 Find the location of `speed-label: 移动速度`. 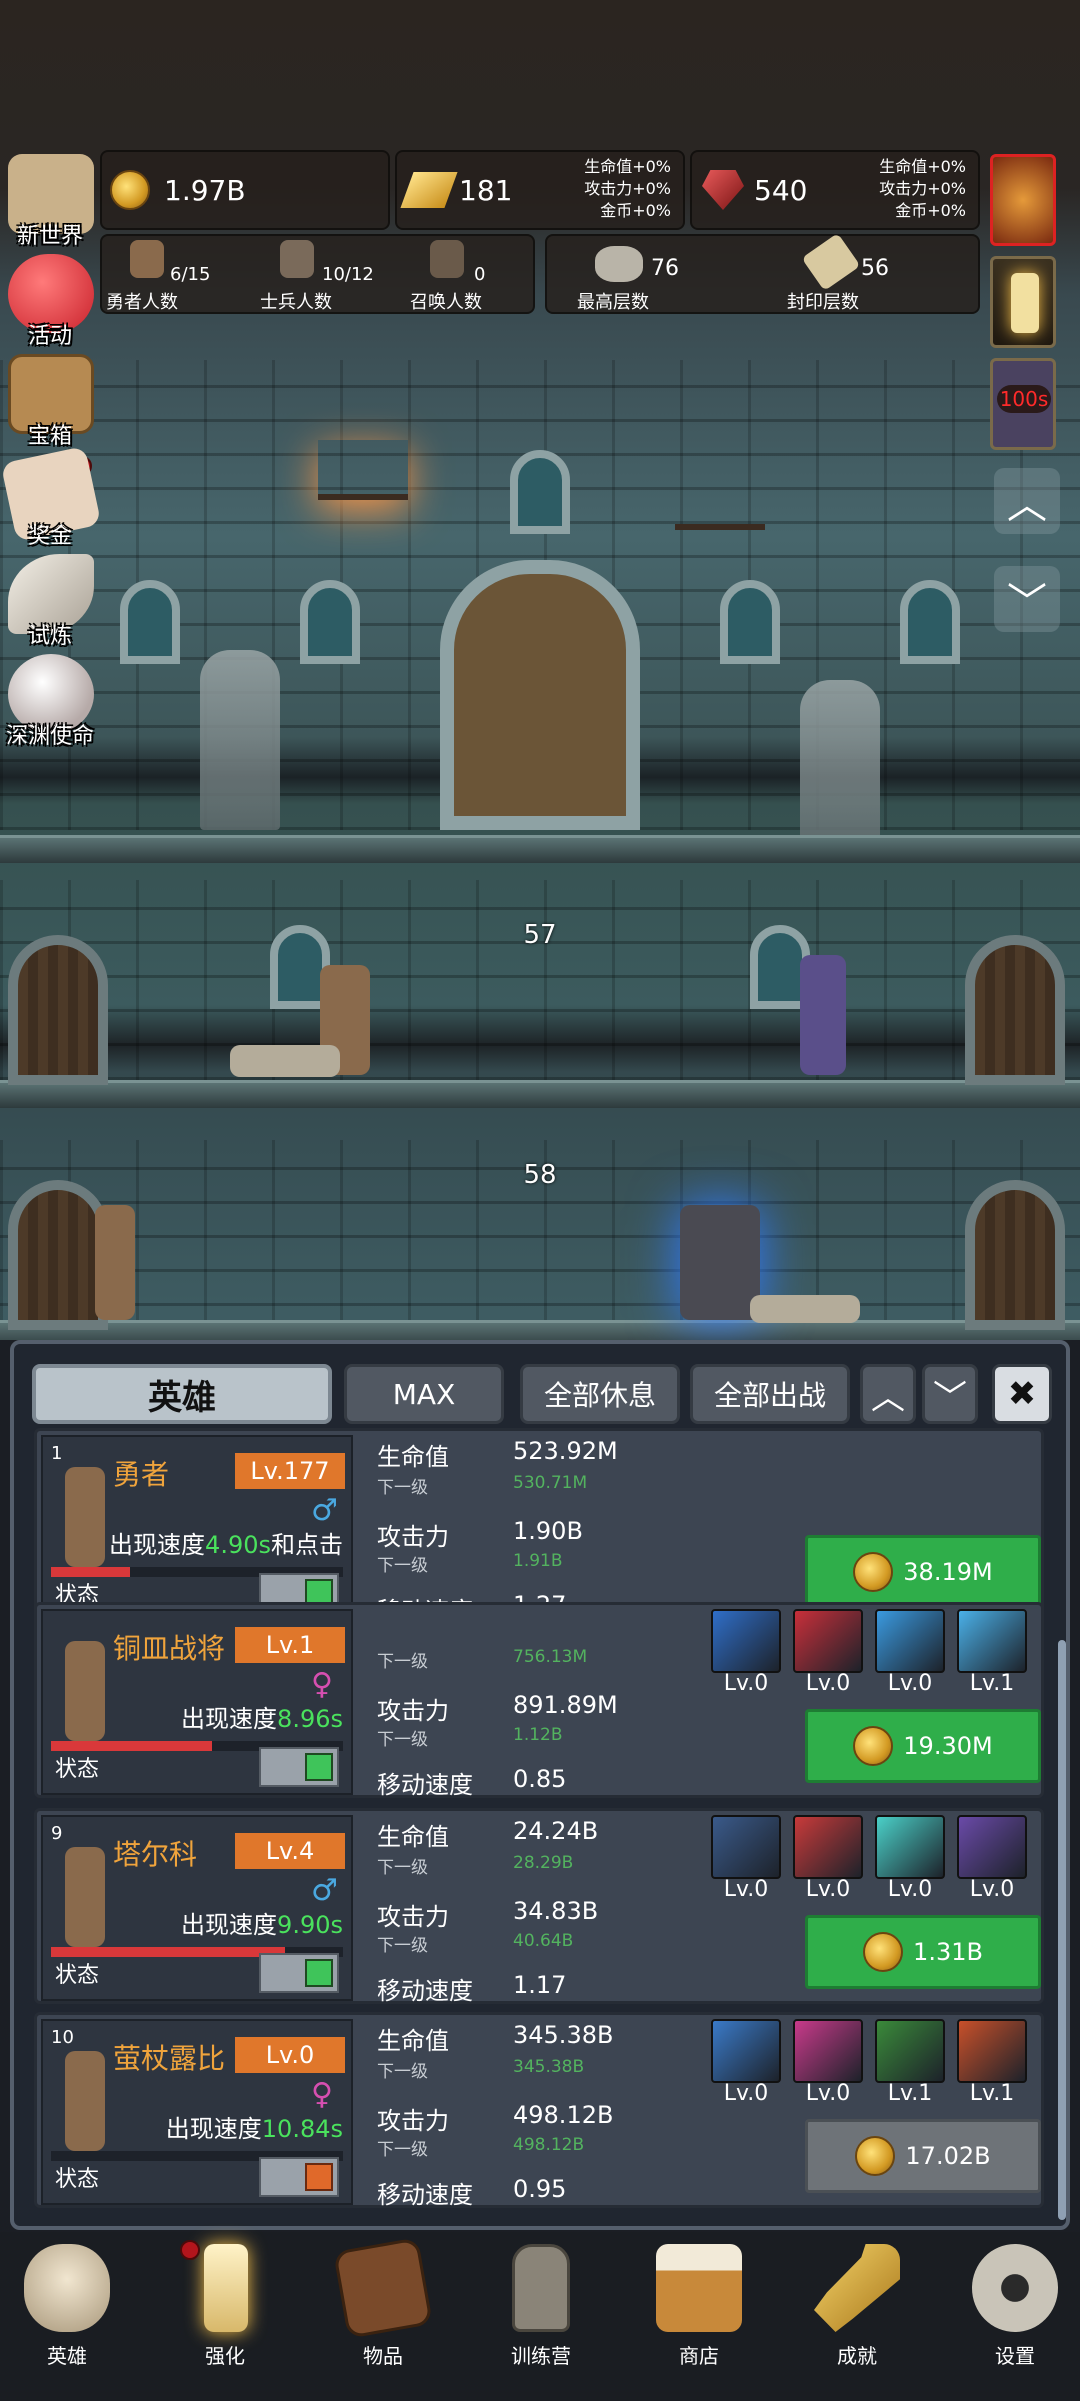

speed-label: 移动速度 is located at coordinates (425, 2195).